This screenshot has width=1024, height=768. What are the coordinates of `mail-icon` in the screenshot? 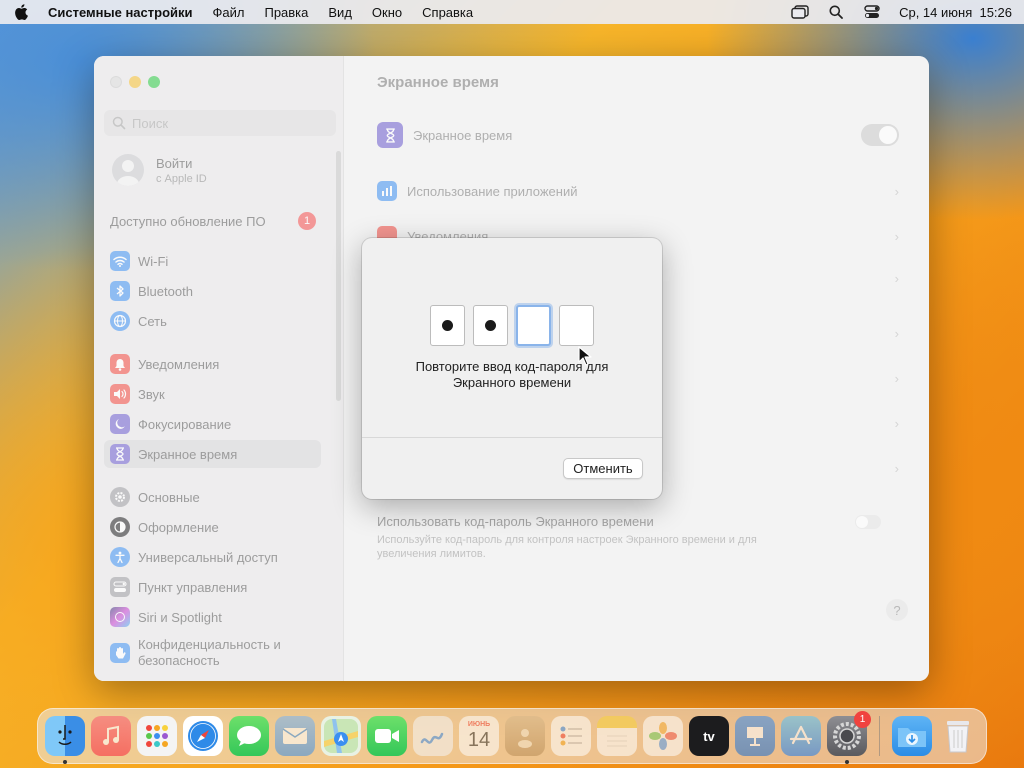 It's located at (295, 736).